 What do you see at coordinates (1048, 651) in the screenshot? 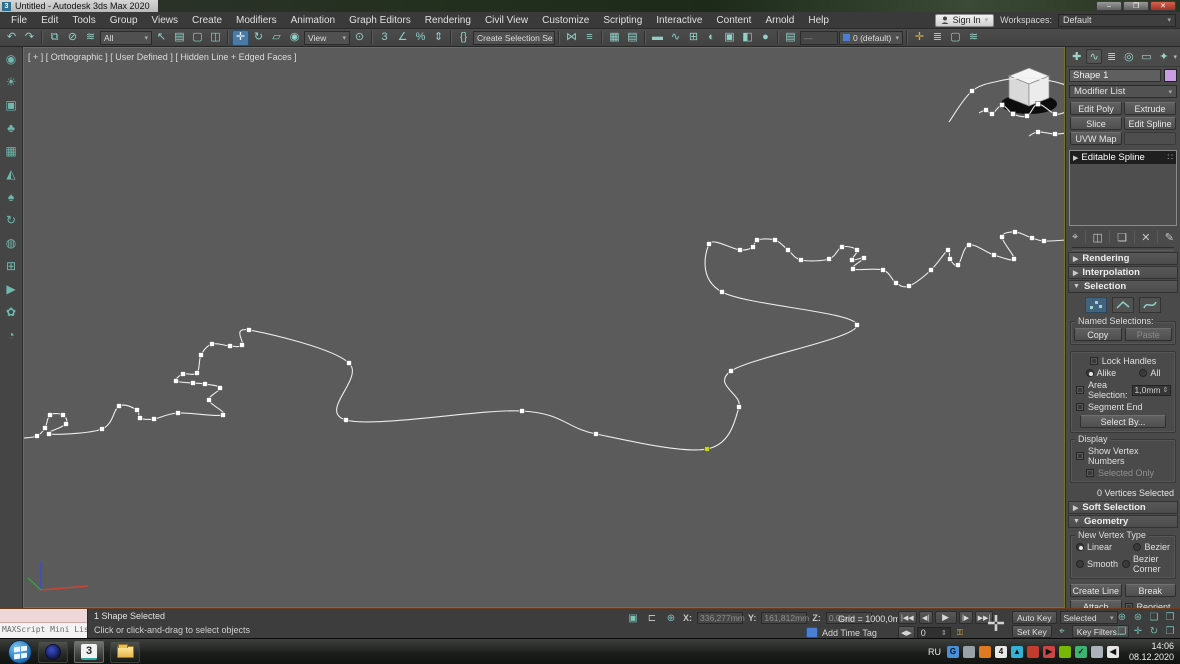
I see `tray-icon-6: ▶` at bounding box center [1048, 651].